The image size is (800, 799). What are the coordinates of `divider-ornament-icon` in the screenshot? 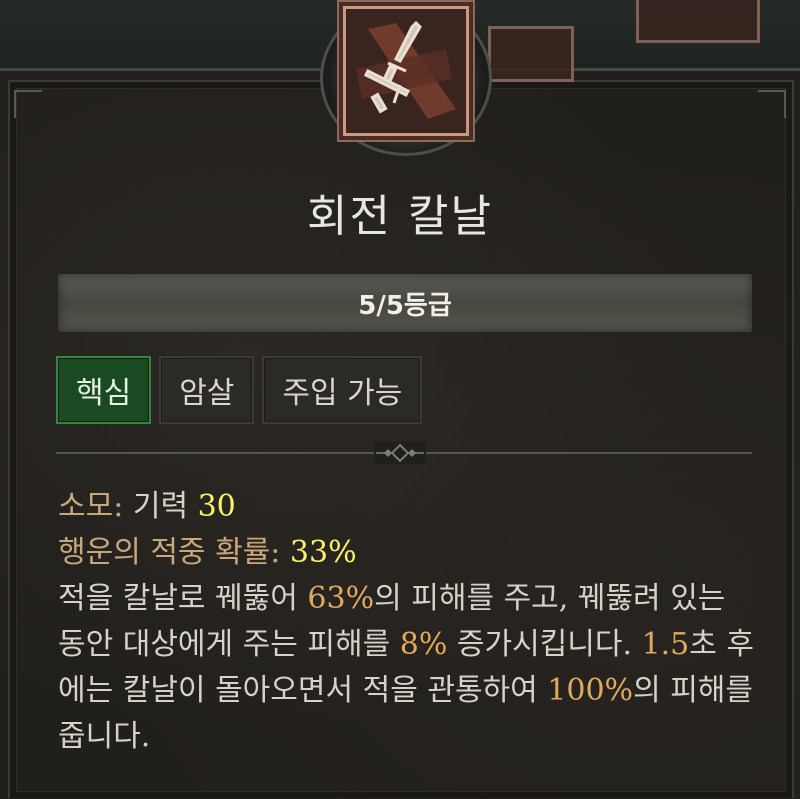 It's located at (400, 453).